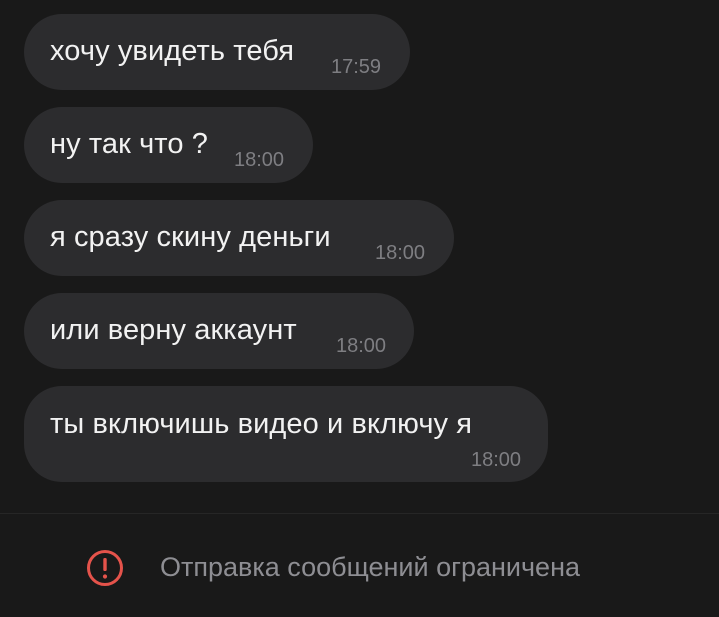 The height and width of the screenshot is (617, 719). I want to click on message-bubble: ты включишь видео и включу я 18:00, so click(286, 434).